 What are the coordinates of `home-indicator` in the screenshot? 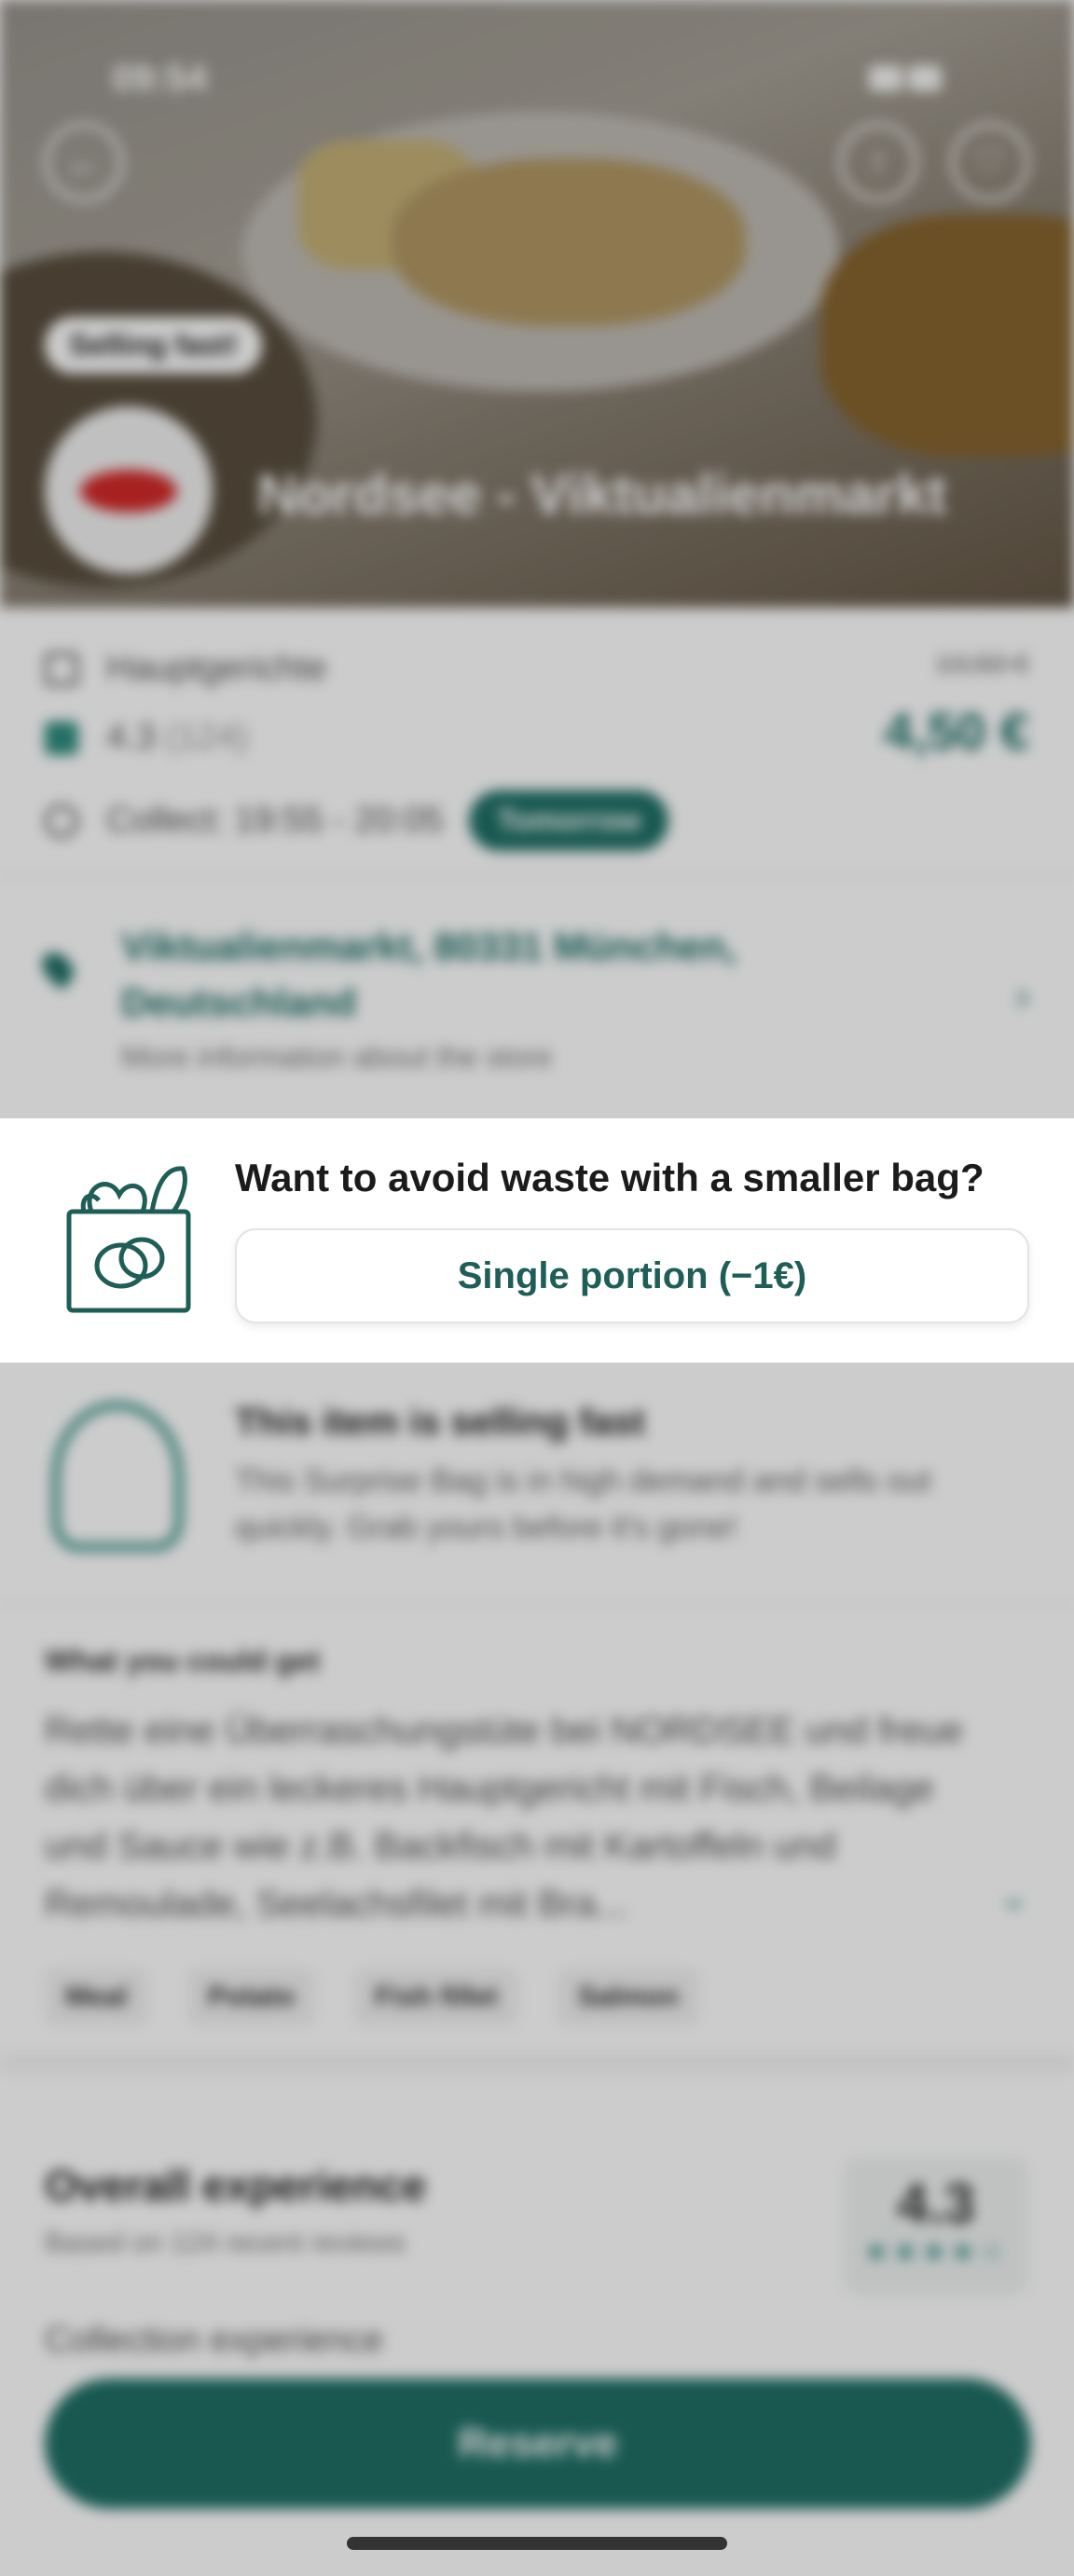 It's located at (537, 2543).